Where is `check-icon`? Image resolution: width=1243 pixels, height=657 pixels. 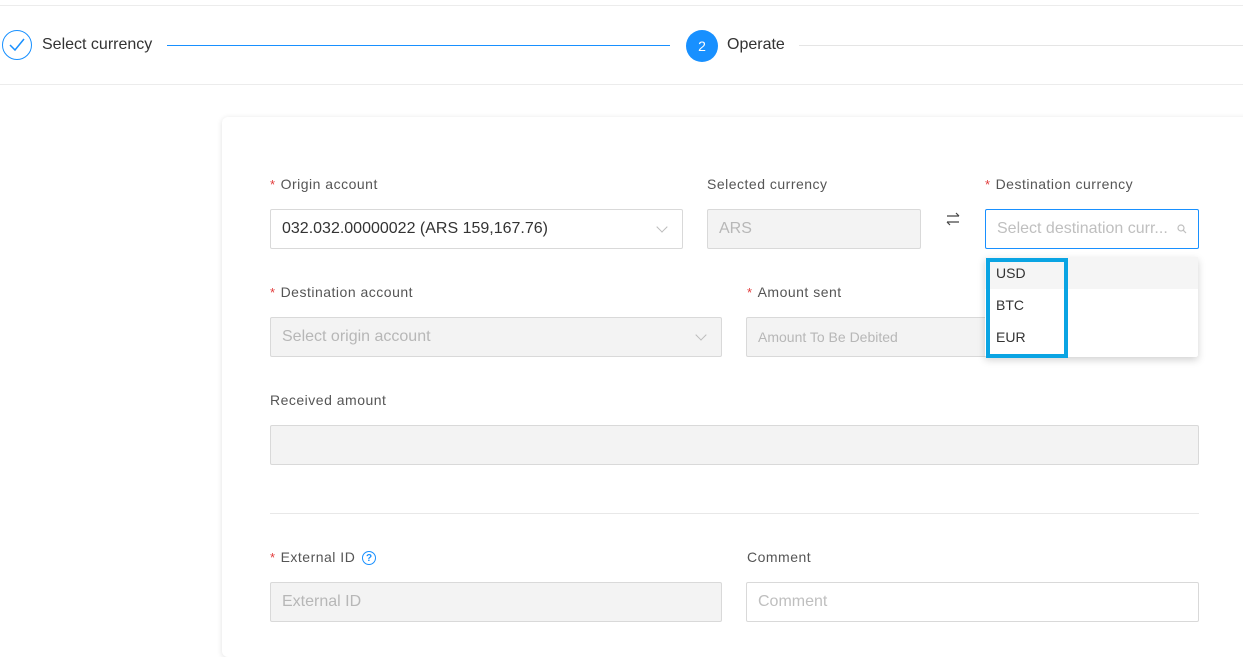 check-icon is located at coordinates (17, 45).